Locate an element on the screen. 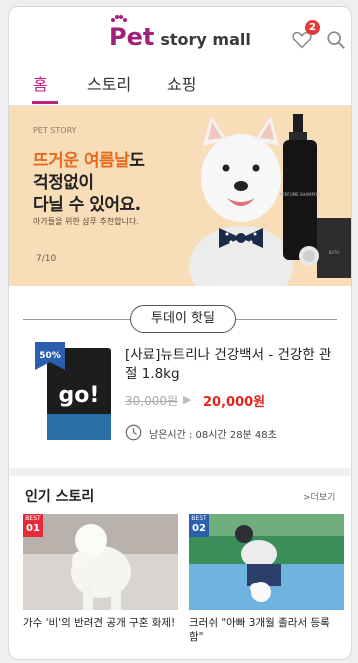 Image resolution: width=358 pixels, height=663 pixels. story-card: BEST 01 가수 '비'의 반려견 공개 구혼 화제! is located at coordinates (100, 572).